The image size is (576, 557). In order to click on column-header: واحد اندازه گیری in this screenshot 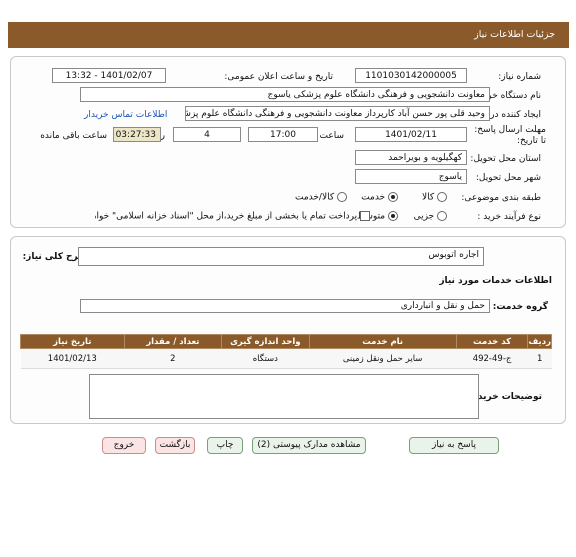, I will do `click(265, 341)`.